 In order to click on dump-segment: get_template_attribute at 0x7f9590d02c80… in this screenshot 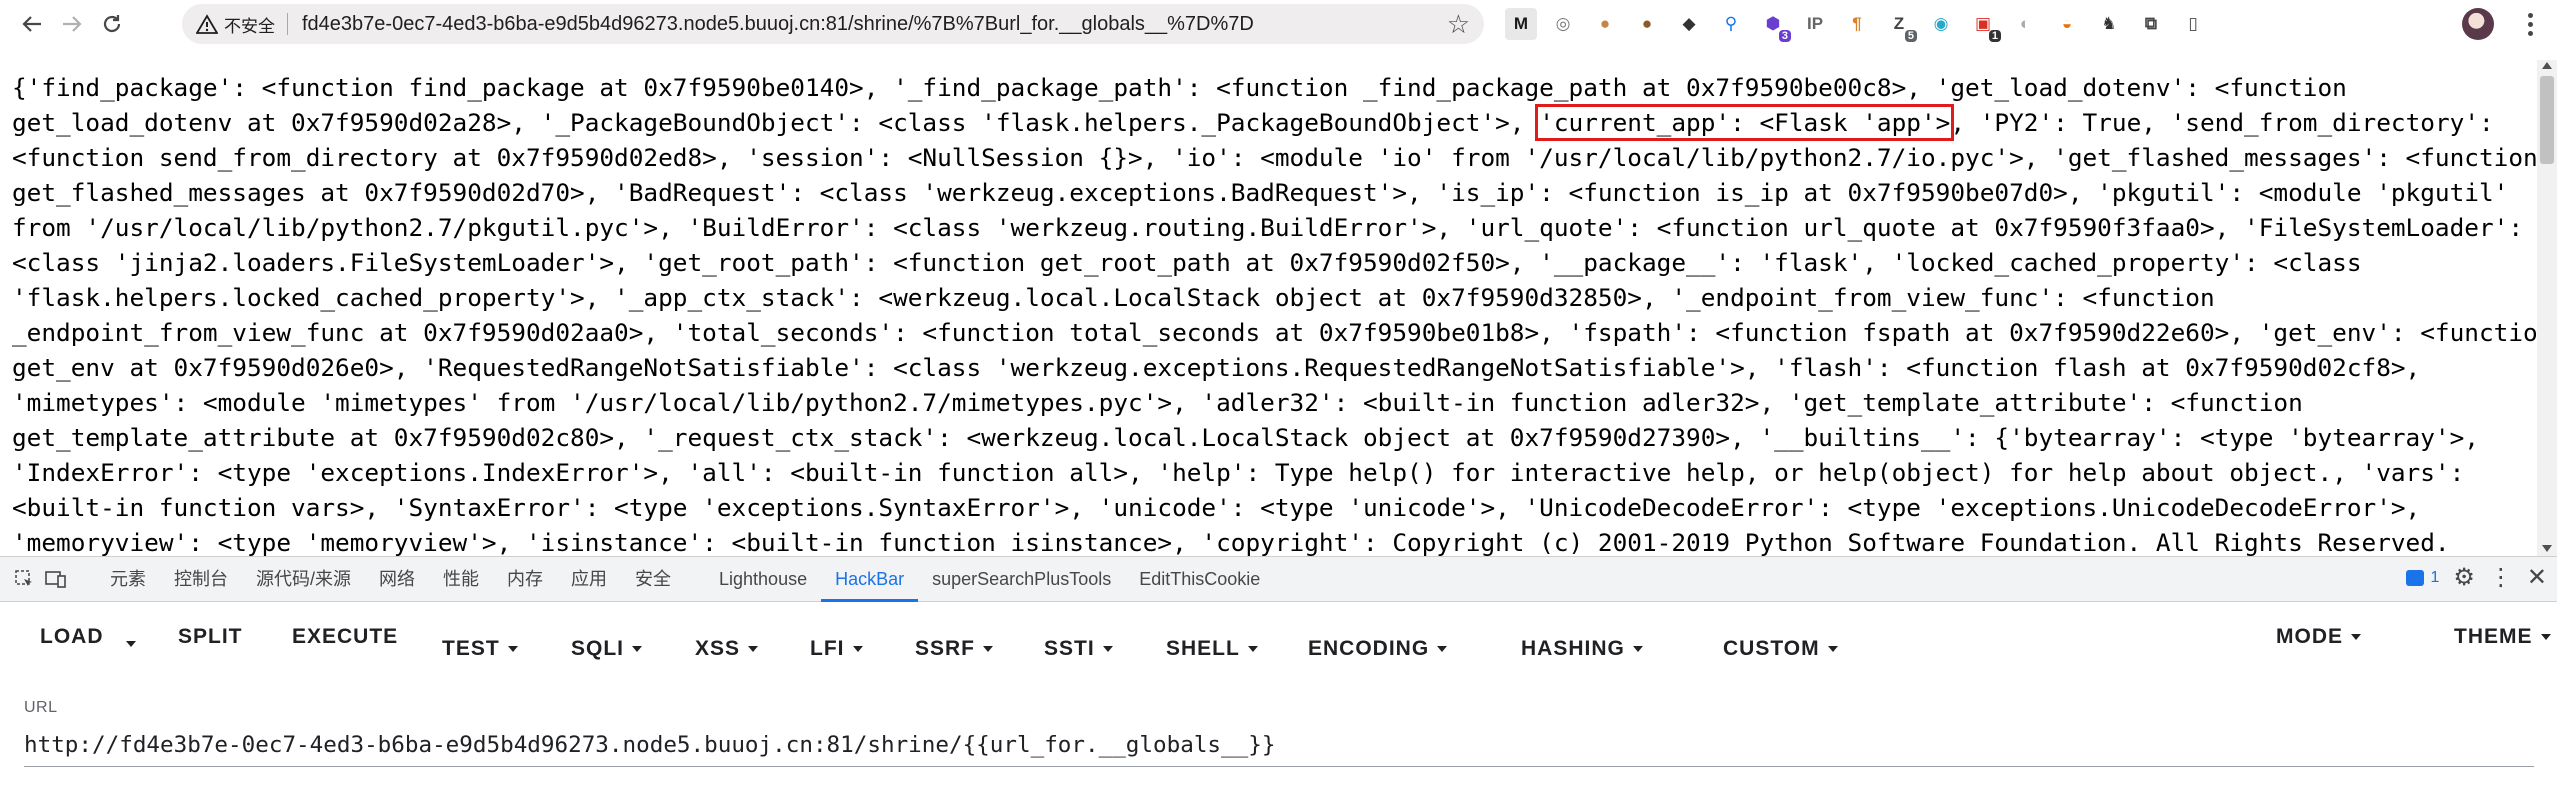, I will do `click(1245, 437)`.